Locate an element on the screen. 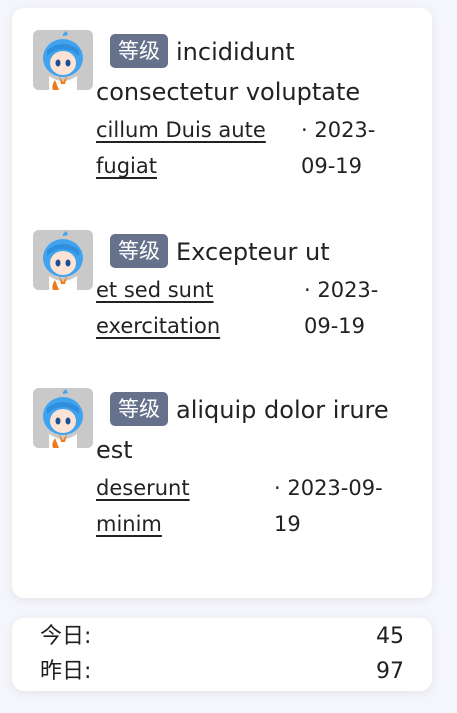  stat-row-today: 今日: 45 is located at coordinates (222, 637).